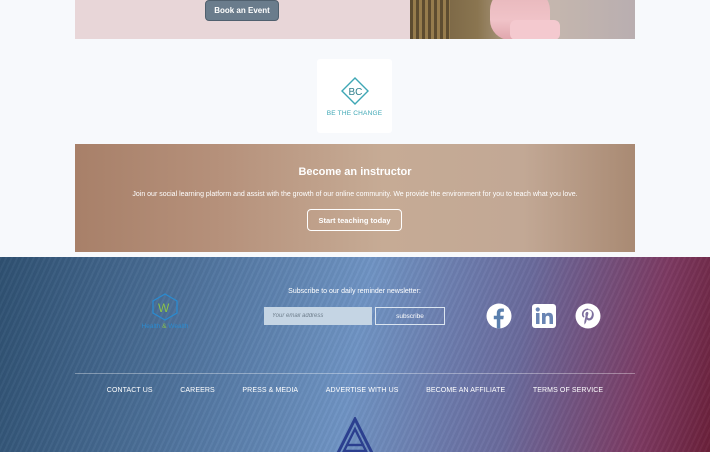 This screenshot has height=452, width=710. Describe the element at coordinates (130, 390) in the screenshot. I see `footer-link-contact-us: CONTACT US` at that location.